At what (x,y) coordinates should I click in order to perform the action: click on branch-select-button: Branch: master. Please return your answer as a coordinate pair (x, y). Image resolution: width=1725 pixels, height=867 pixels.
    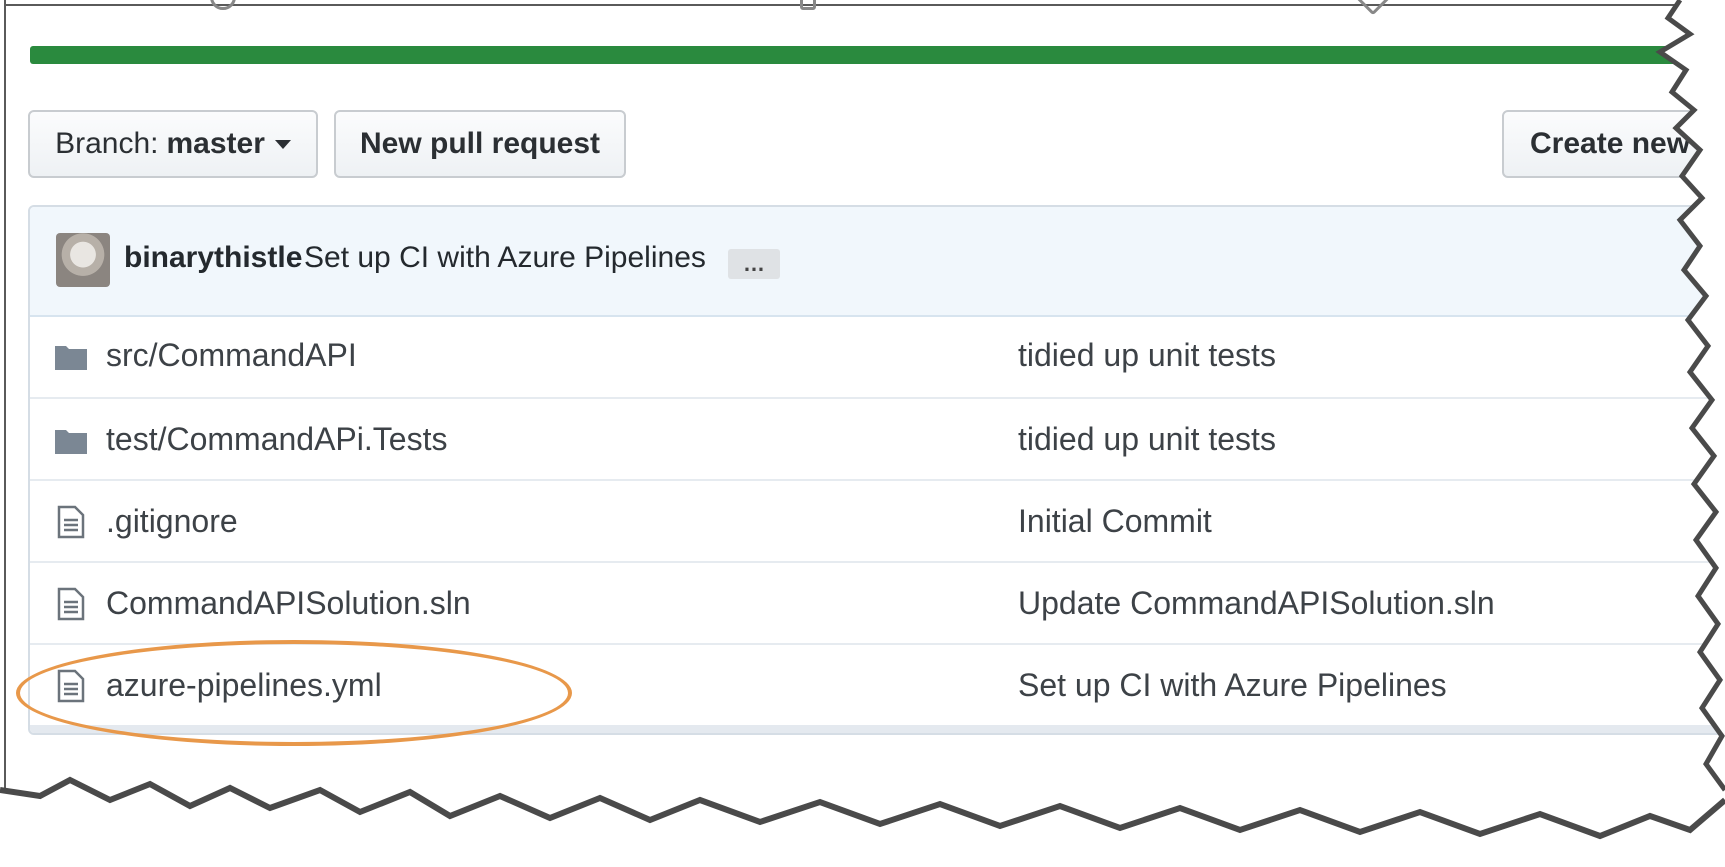
    Looking at the image, I should click on (173, 144).